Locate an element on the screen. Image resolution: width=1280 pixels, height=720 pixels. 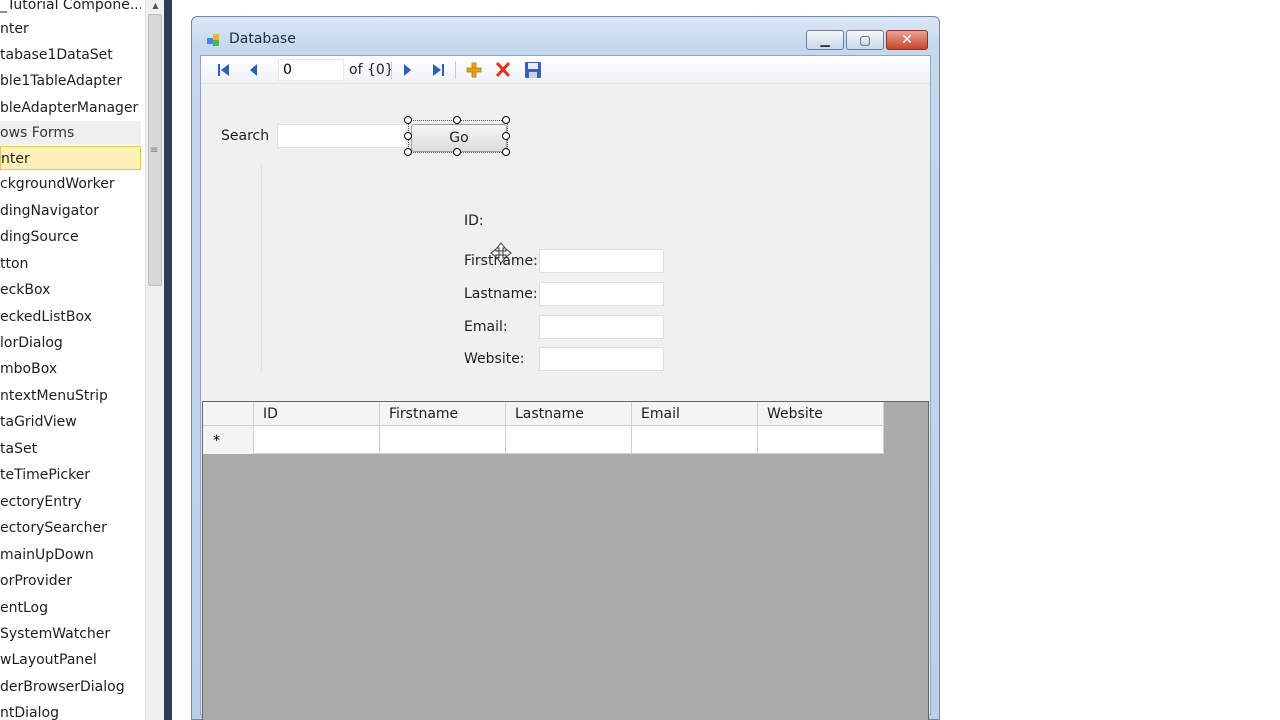
maximize-icon: ▢ is located at coordinates (865, 40).